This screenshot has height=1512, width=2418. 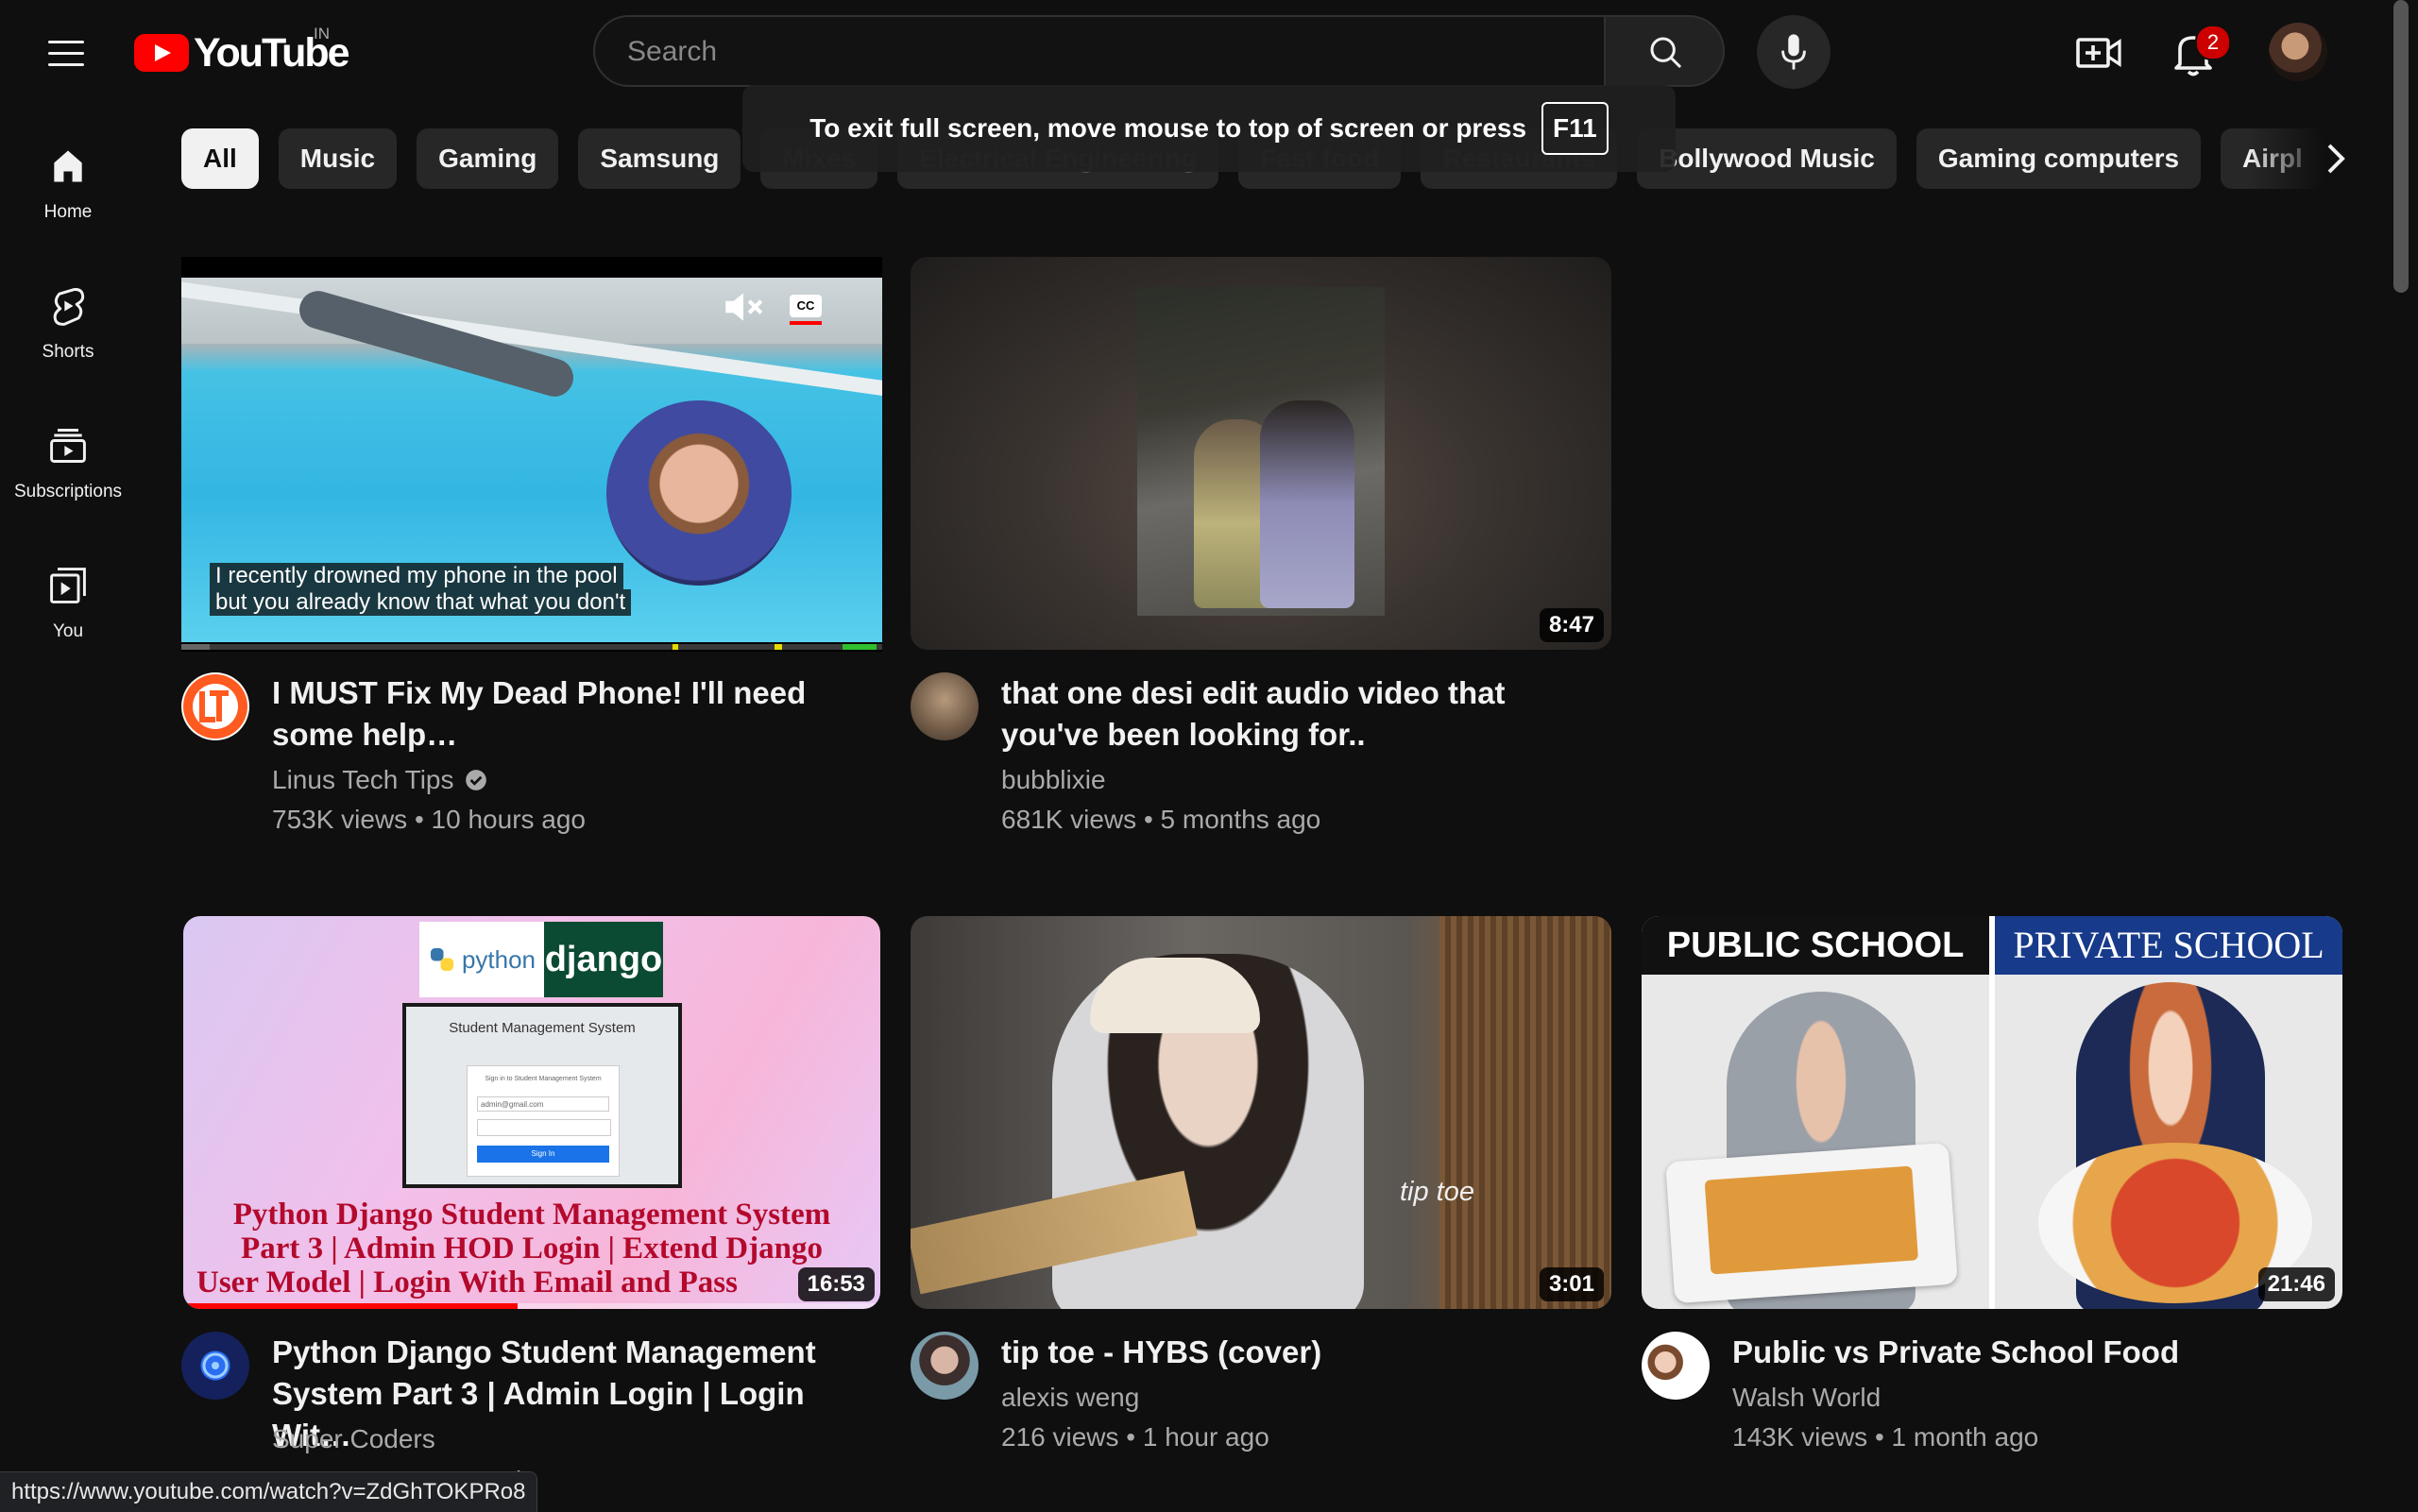 What do you see at coordinates (1070, 1398) in the screenshot?
I see `channel-name: alexis weng` at bounding box center [1070, 1398].